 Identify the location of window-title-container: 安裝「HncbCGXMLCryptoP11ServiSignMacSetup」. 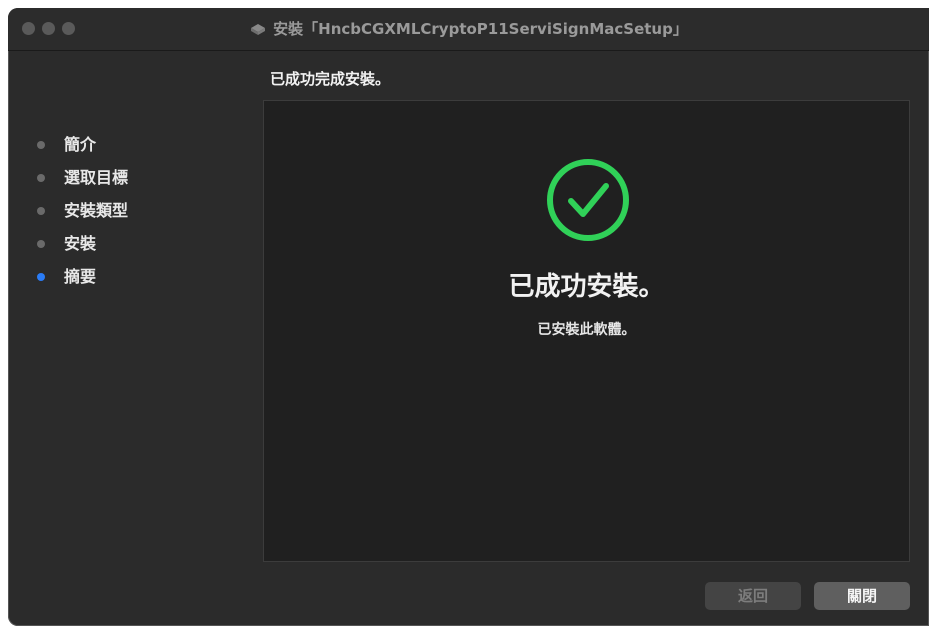
(468, 29).